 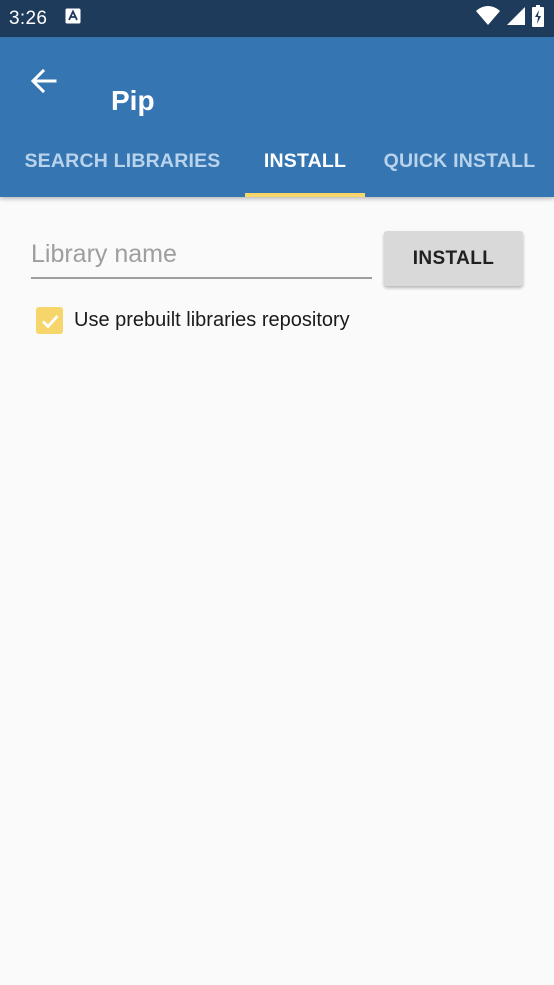 I want to click on install-button: INSTALL, so click(x=453, y=258).